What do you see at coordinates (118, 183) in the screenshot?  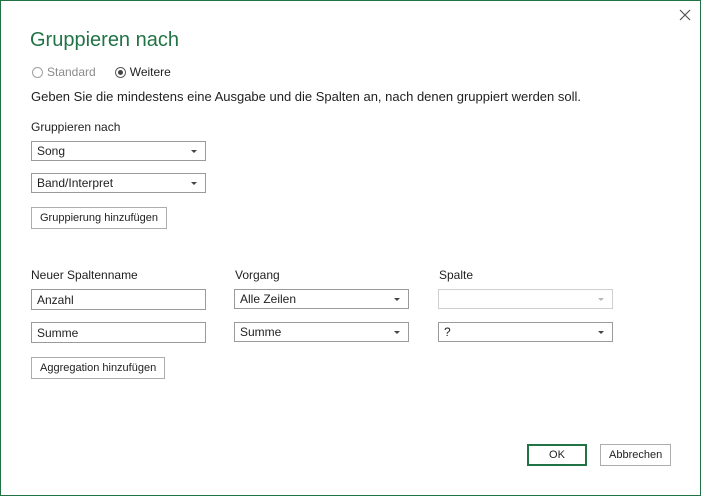 I see `group-select-2: Band/Interpret` at bounding box center [118, 183].